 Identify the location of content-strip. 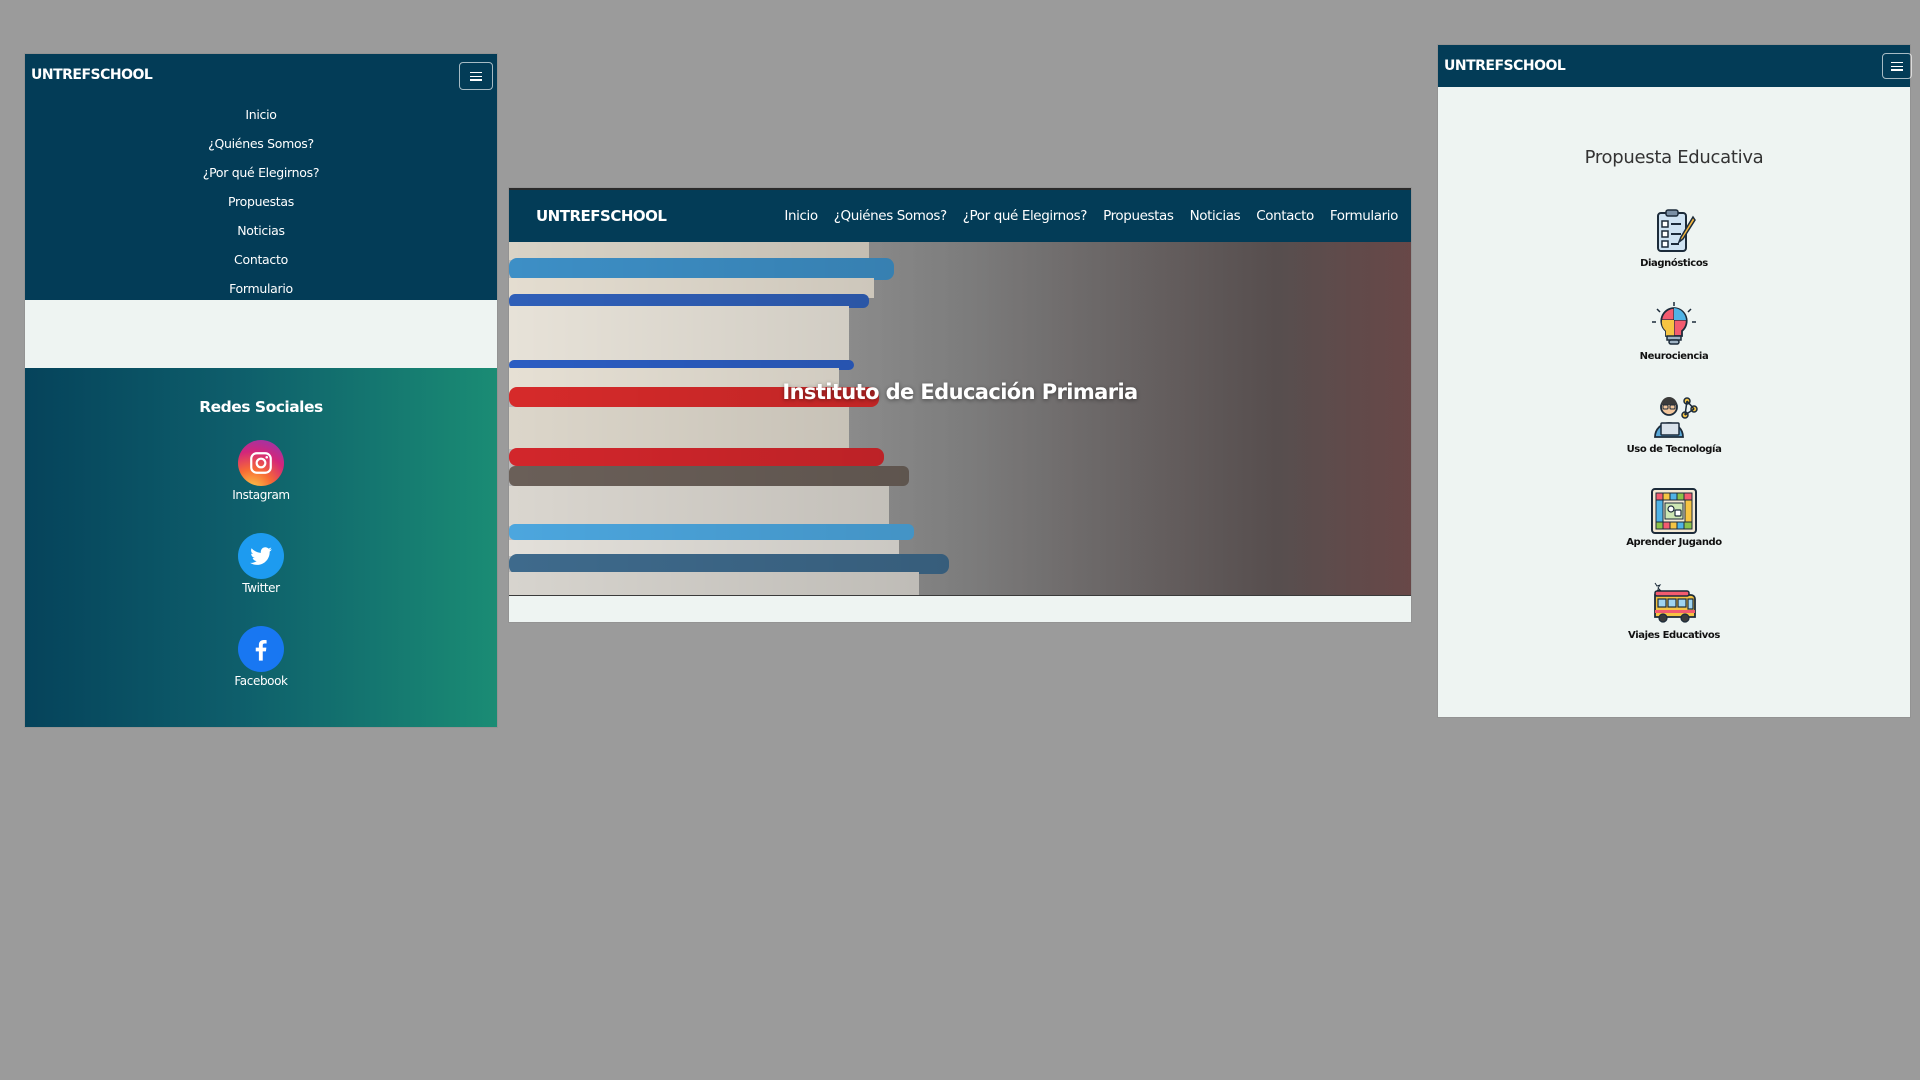
(960, 608).